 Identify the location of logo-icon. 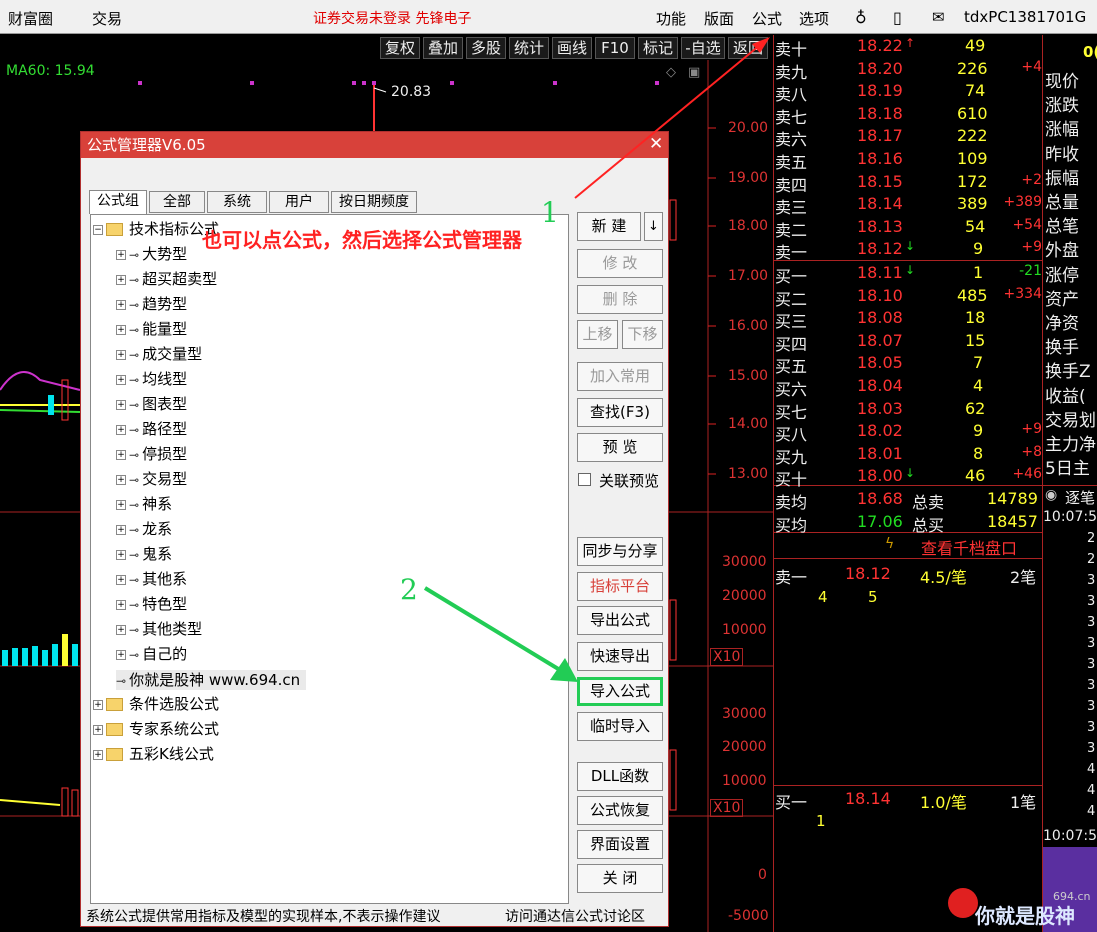
(963, 903).